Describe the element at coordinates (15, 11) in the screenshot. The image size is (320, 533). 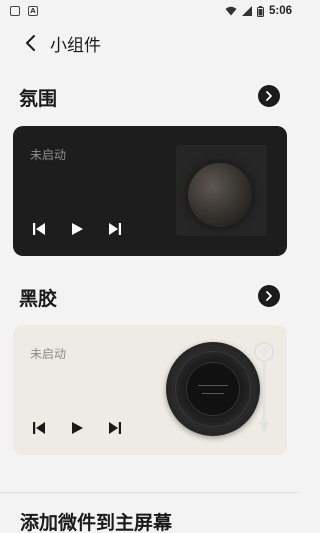
I see `notification-icon` at that location.